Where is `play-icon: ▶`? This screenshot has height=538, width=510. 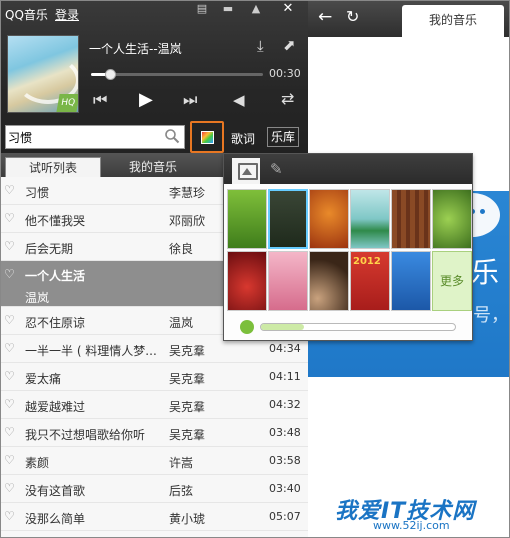
play-icon: ▶ is located at coordinates (146, 99).